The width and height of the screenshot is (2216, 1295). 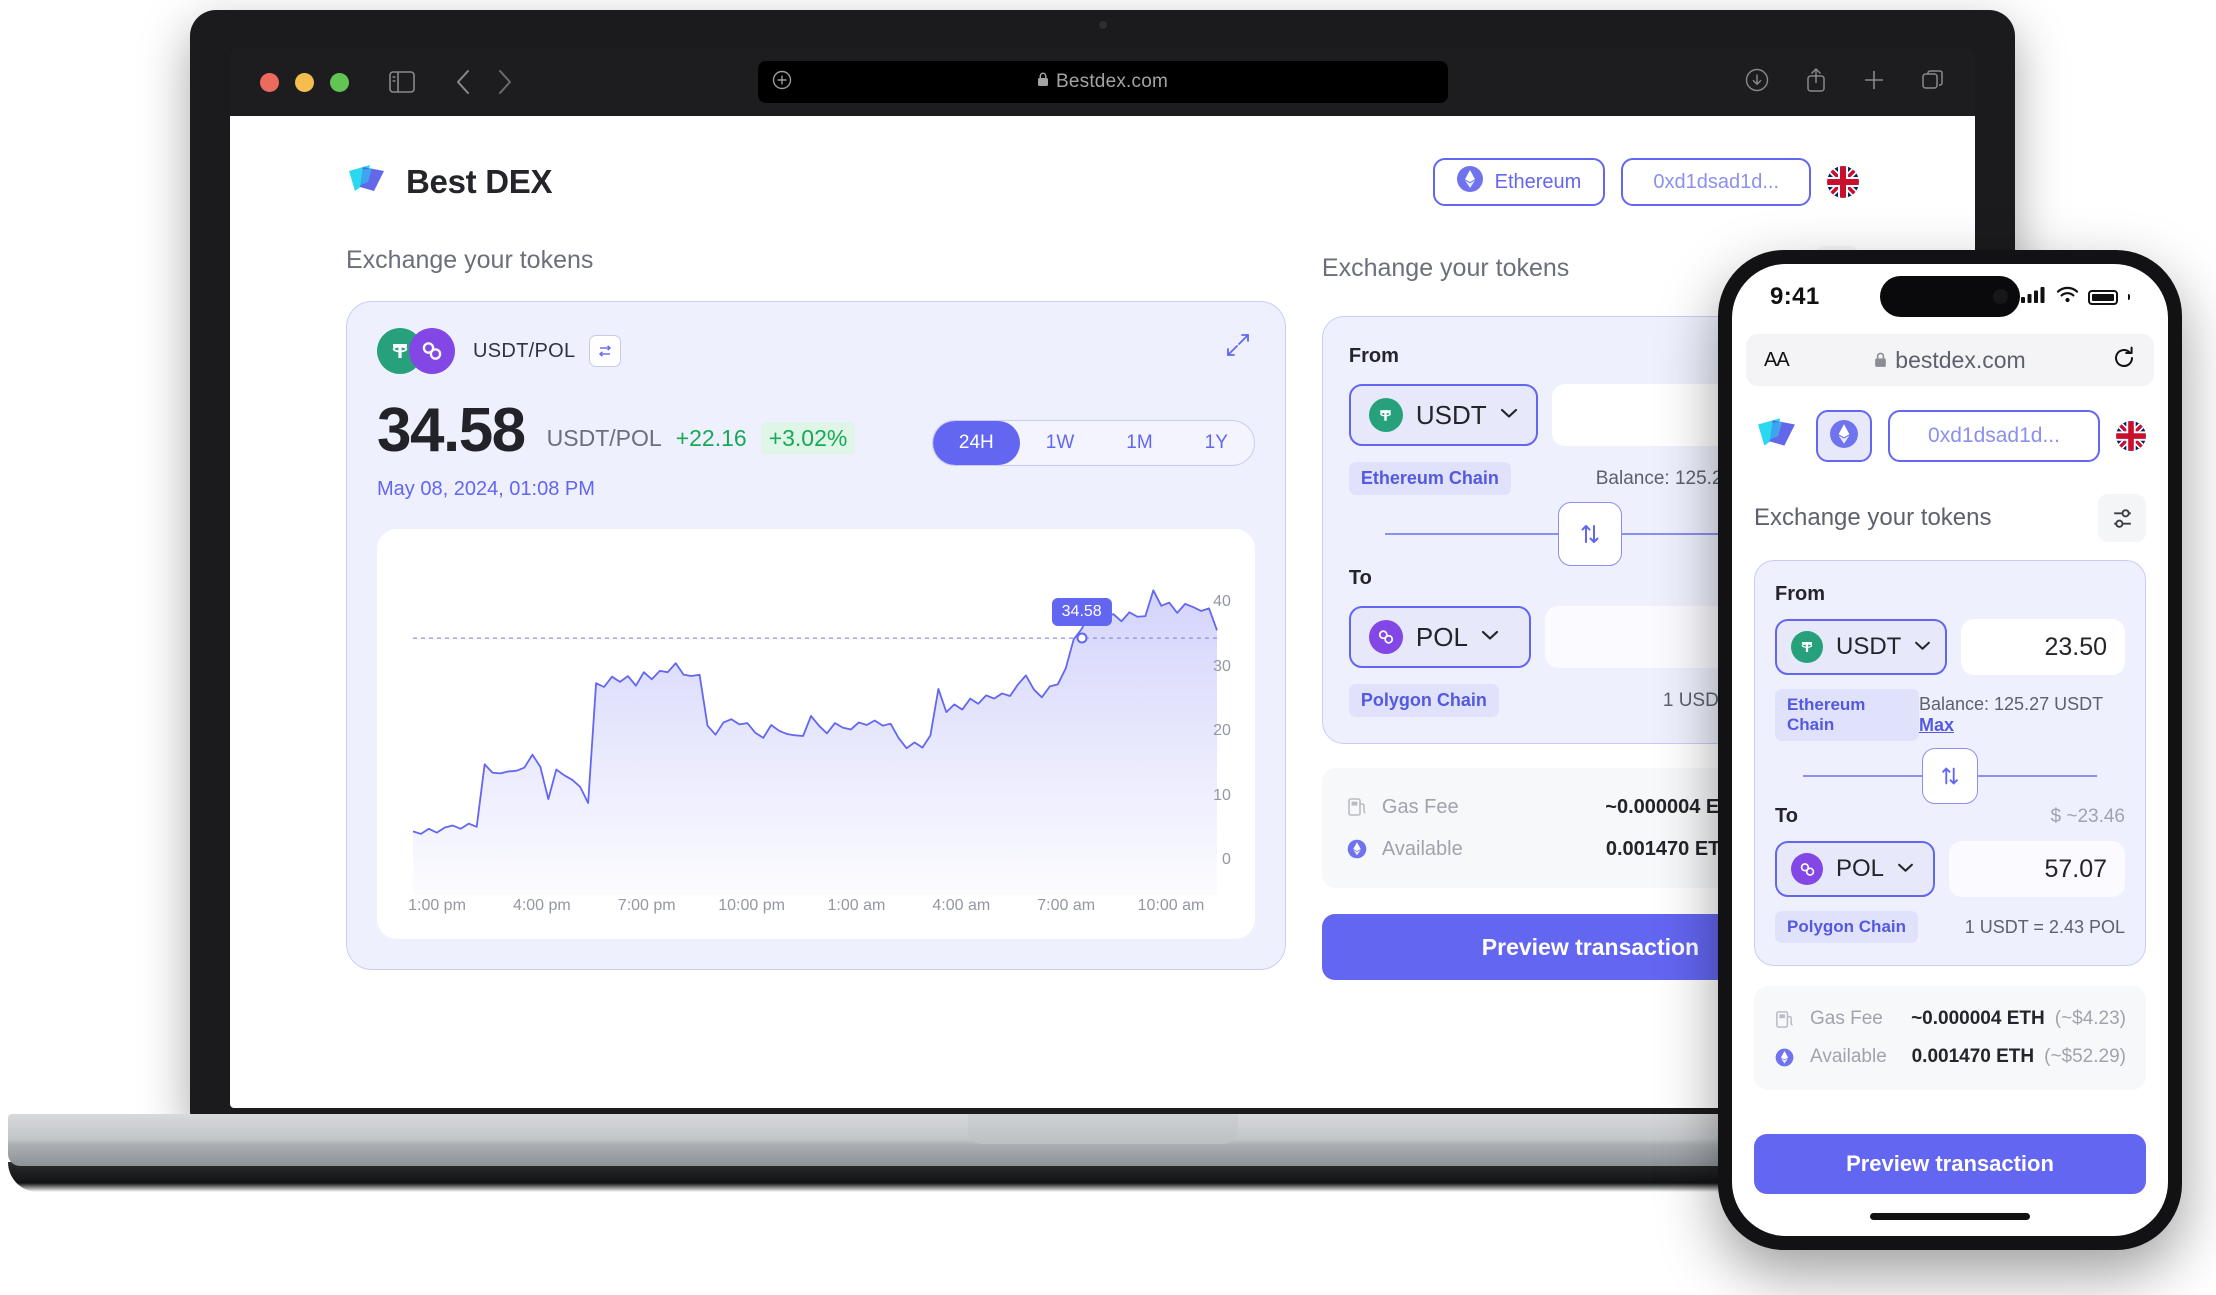 What do you see at coordinates (2022, 715) in the screenshot?
I see `phone-from-balance: Balance: 125.27 USDT Max` at bounding box center [2022, 715].